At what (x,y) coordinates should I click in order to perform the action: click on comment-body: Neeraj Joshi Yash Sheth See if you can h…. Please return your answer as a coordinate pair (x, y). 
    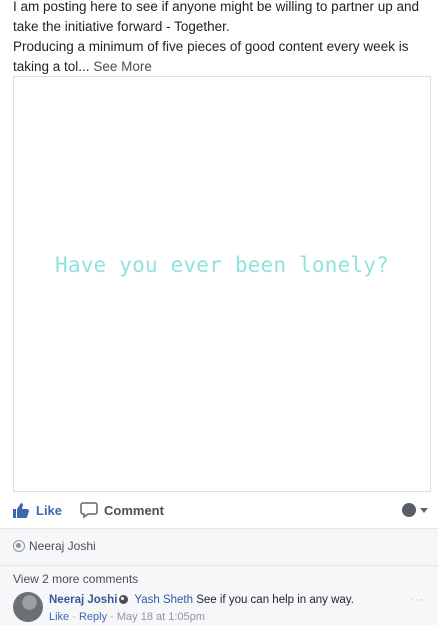
    Looking at the image, I should click on (201, 609).